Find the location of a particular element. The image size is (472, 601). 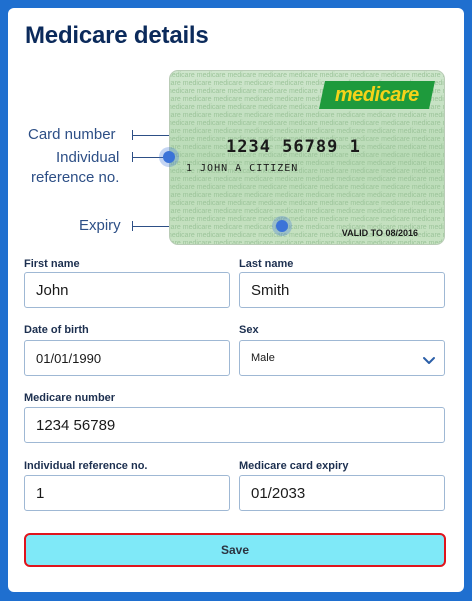

individual-ref-field: 1 is located at coordinates (127, 493).